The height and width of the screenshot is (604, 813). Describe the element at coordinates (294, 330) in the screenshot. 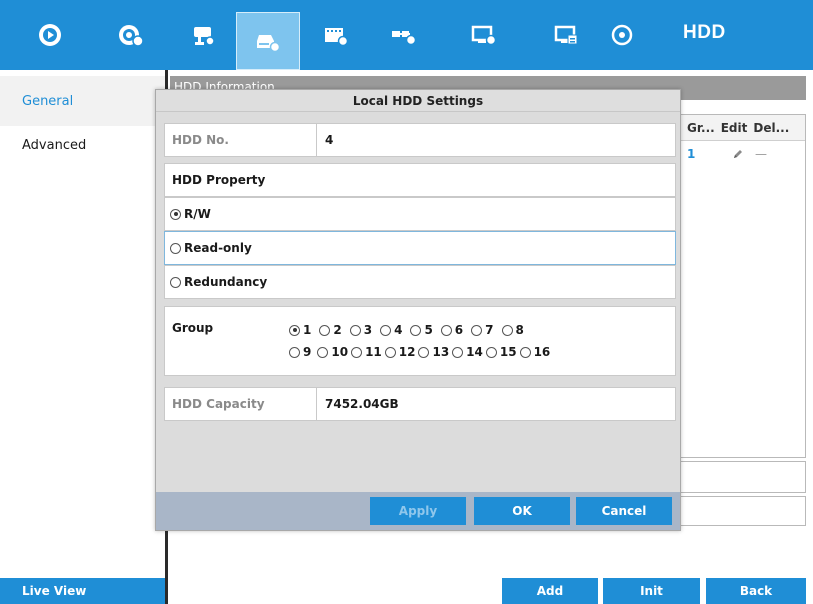

I see `radio-checked-icon` at that location.